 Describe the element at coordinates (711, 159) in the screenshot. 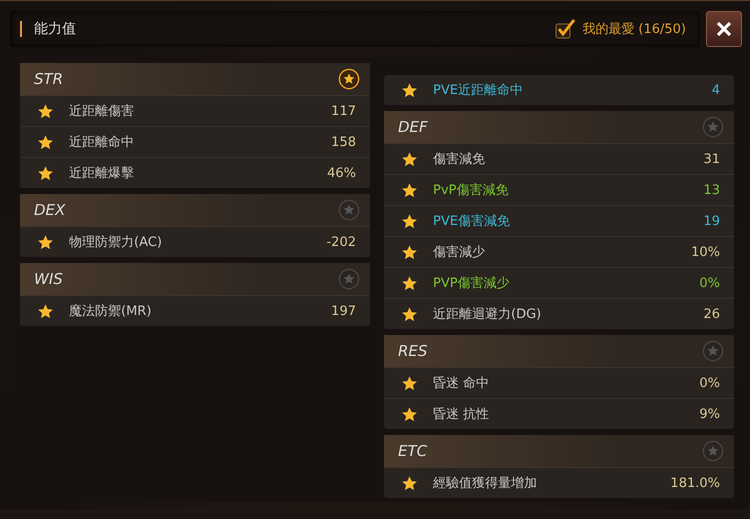

I see `stat-value: 31` at that location.